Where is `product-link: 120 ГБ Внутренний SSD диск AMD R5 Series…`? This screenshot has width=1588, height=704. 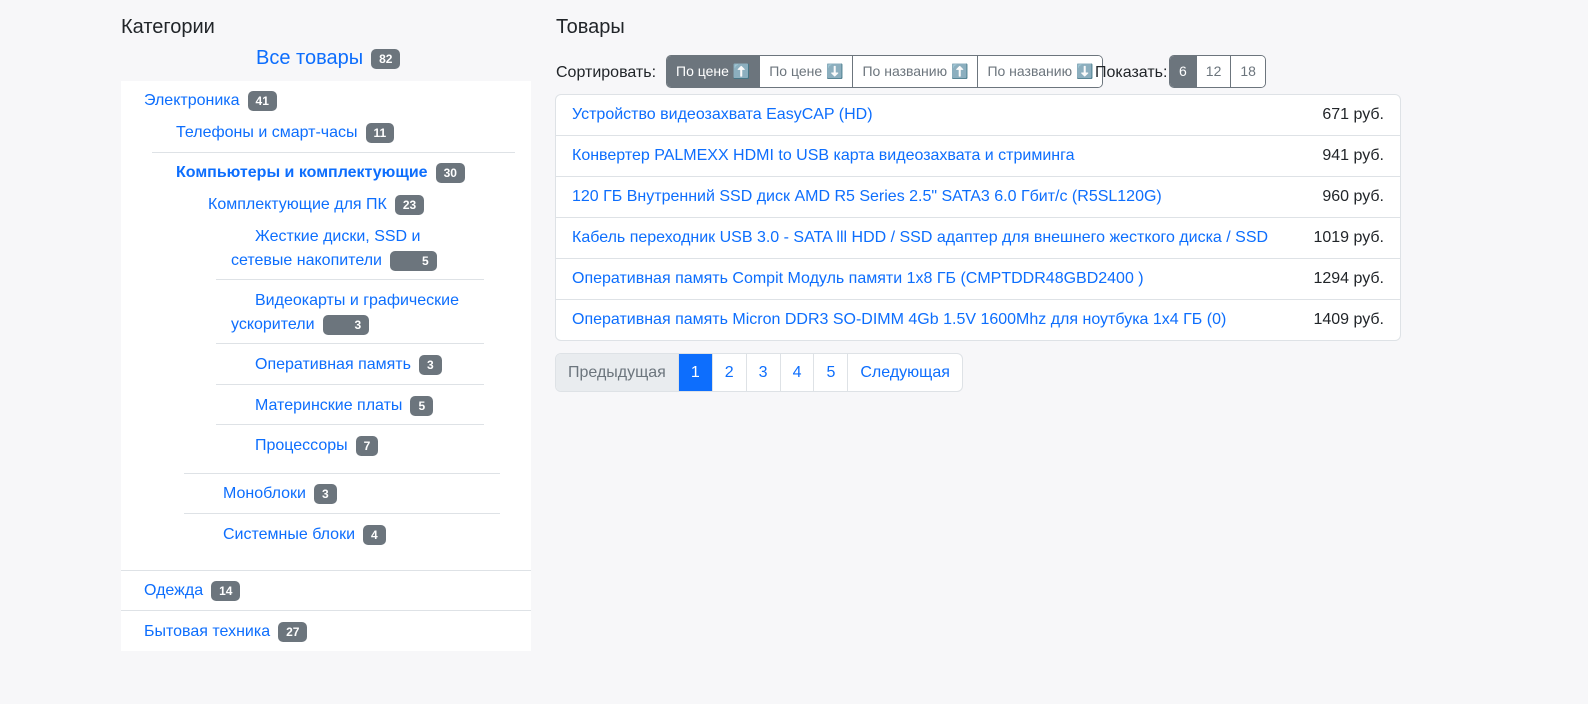 product-link: 120 ГБ Внутренний SSD диск AMD R5 Series… is located at coordinates (867, 197).